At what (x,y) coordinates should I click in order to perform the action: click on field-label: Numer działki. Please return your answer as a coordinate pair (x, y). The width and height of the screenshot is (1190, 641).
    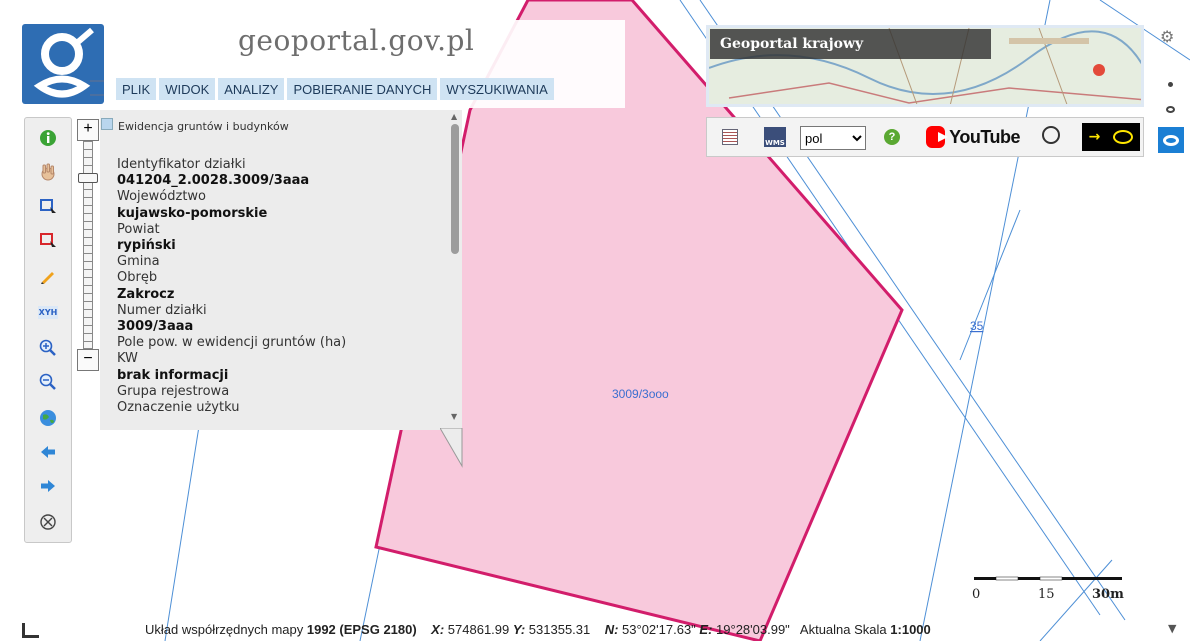
    Looking at the image, I should click on (162, 310).